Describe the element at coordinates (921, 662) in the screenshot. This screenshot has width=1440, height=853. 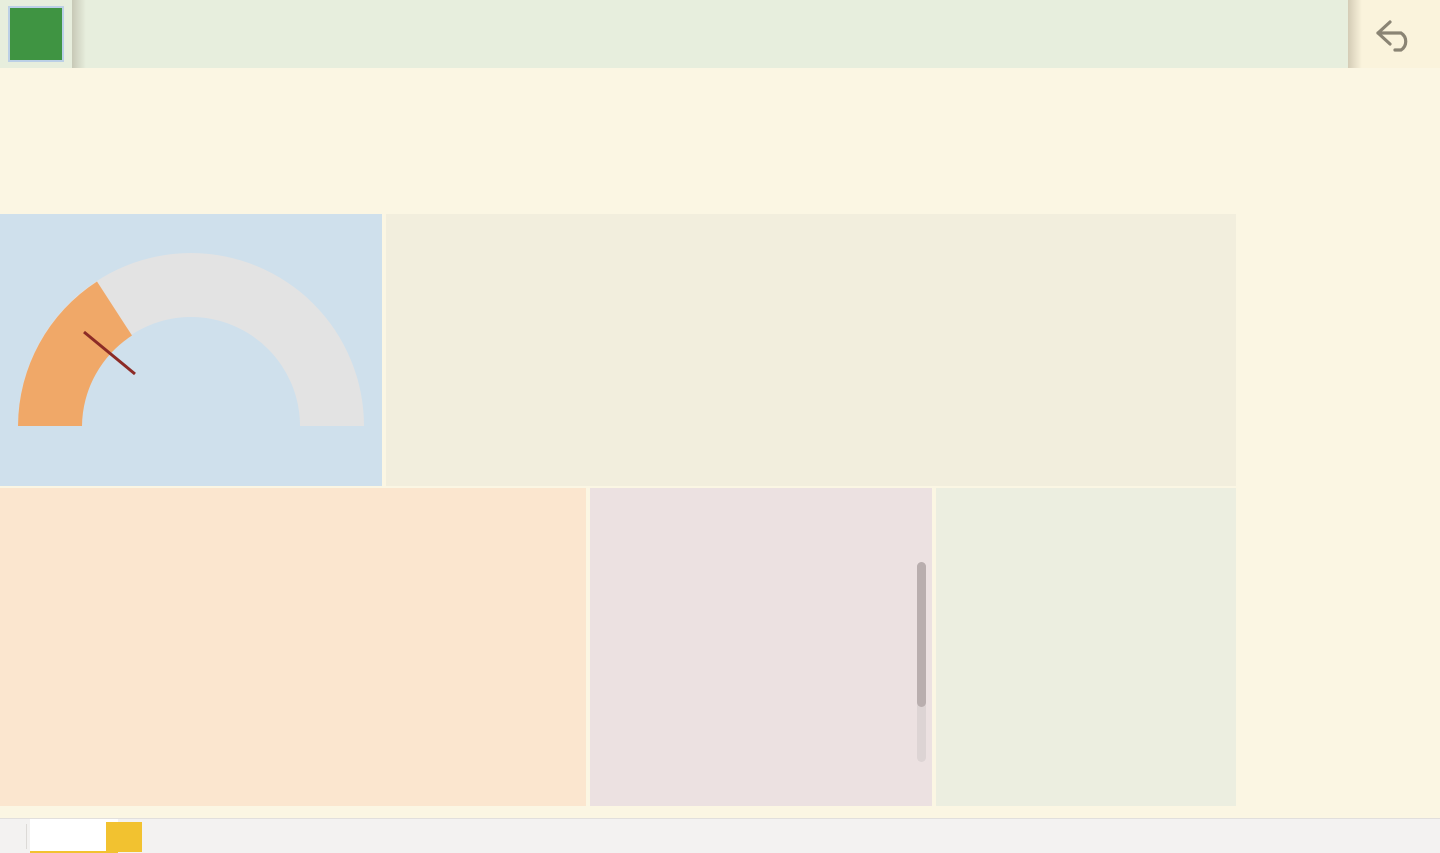
I see `value-dispute-scrollbar` at that location.